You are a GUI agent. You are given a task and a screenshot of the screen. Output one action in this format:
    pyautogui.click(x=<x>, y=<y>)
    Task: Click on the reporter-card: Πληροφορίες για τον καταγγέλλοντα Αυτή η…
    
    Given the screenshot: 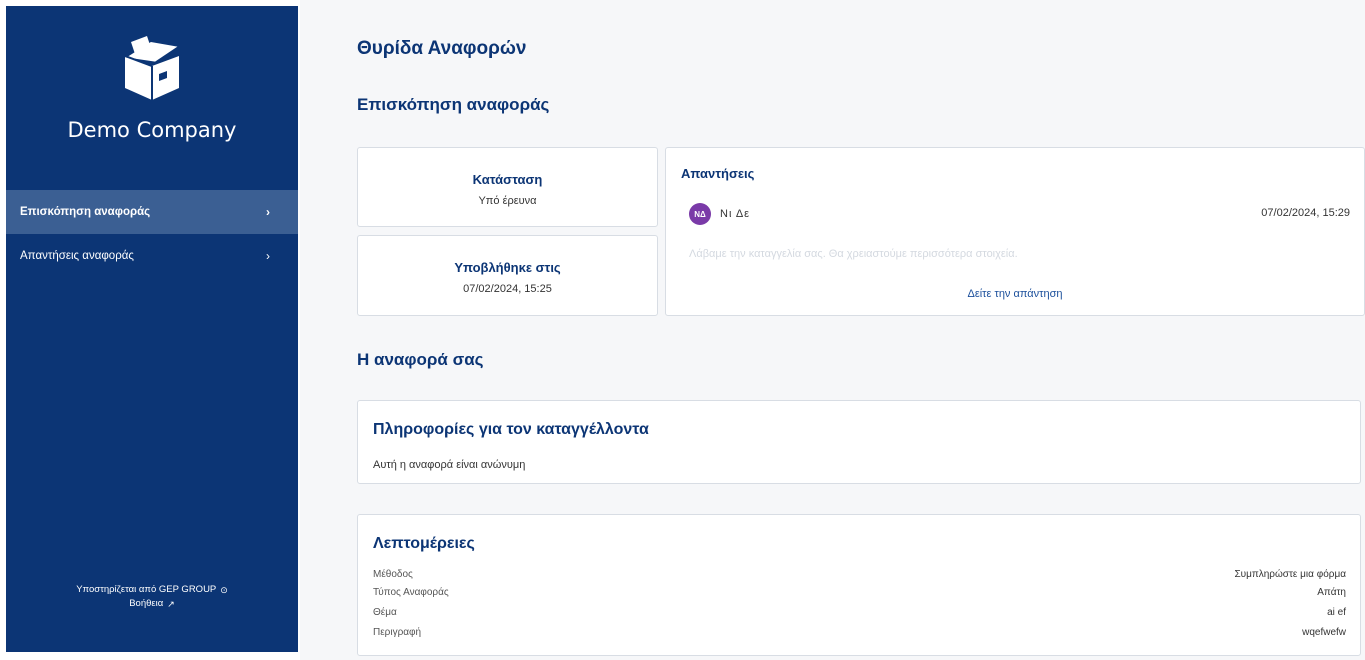 What is the action you would take?
    pyautogui.click(x=859, y=442)
    